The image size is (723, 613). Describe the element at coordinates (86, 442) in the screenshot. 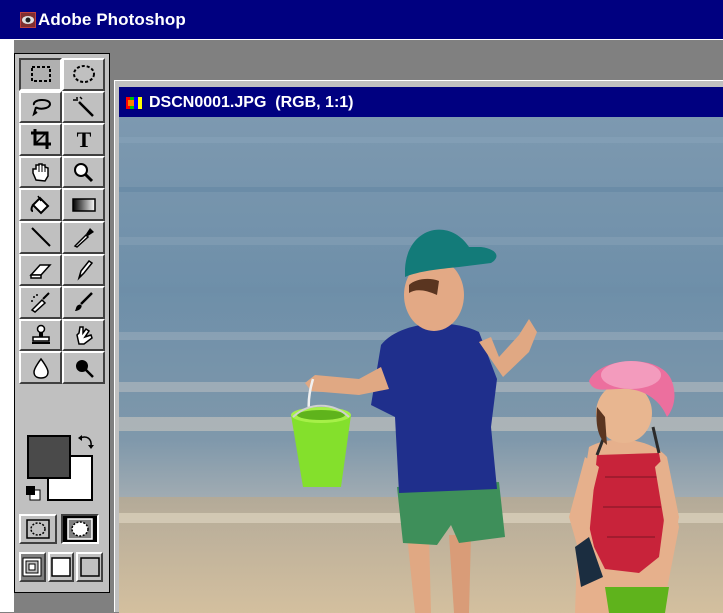

I see `swap-colors-icon` at that location.